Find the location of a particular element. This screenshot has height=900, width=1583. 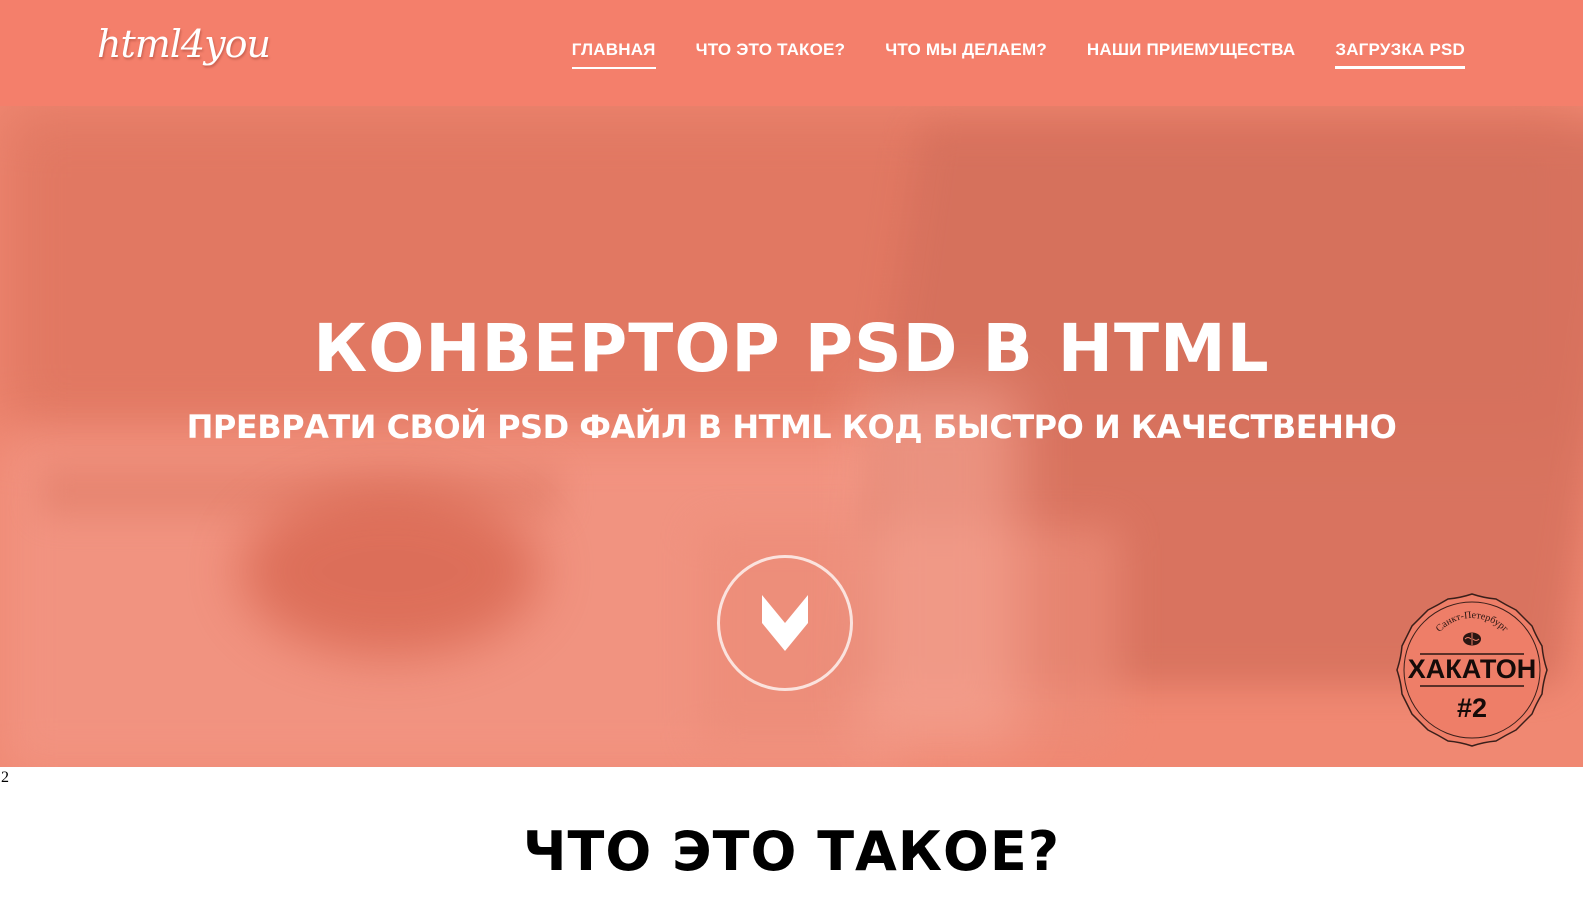

chevron-down-icon is located at coordinates (785, 623).